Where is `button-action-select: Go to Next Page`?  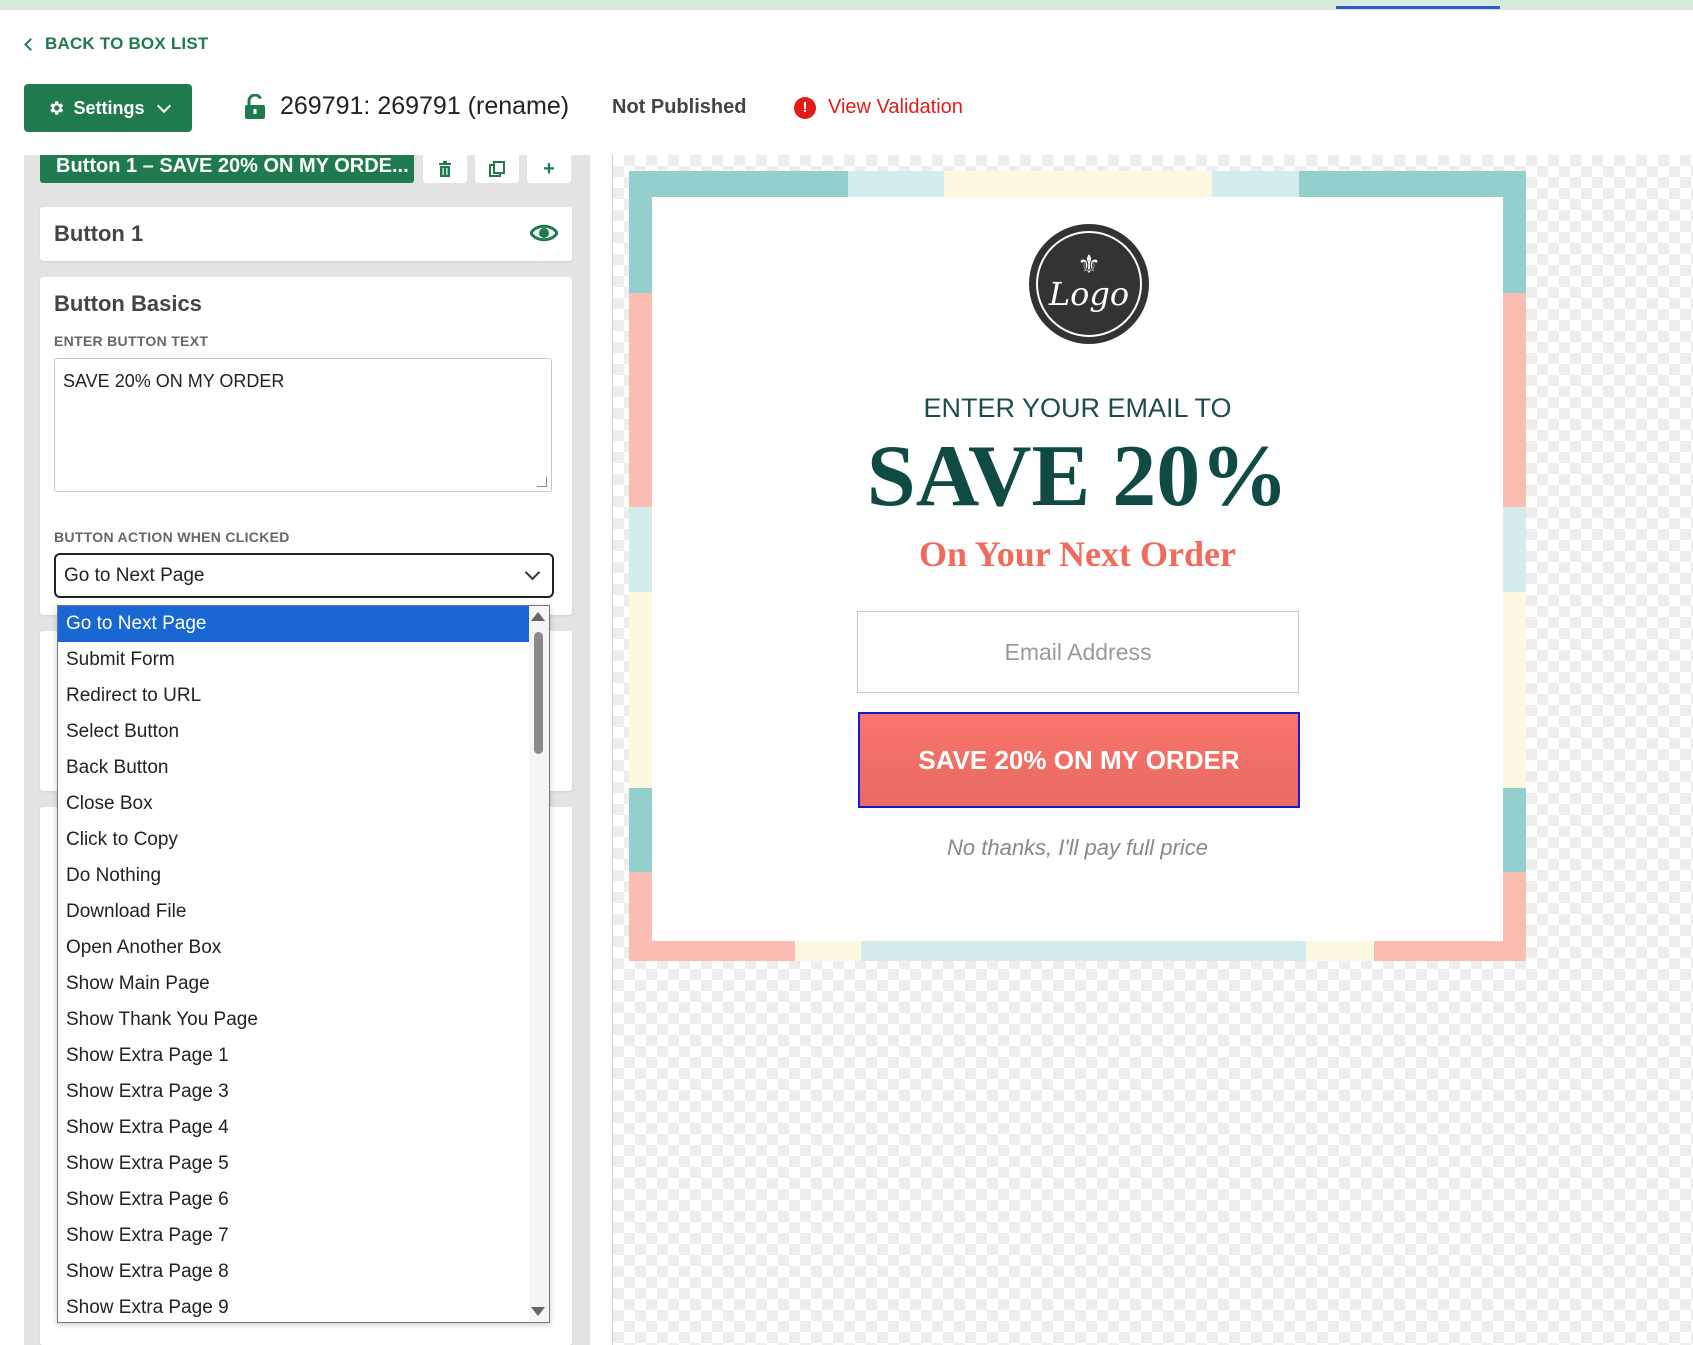 button-action-select: Go to Next Page is located at coordinates (304, 575).